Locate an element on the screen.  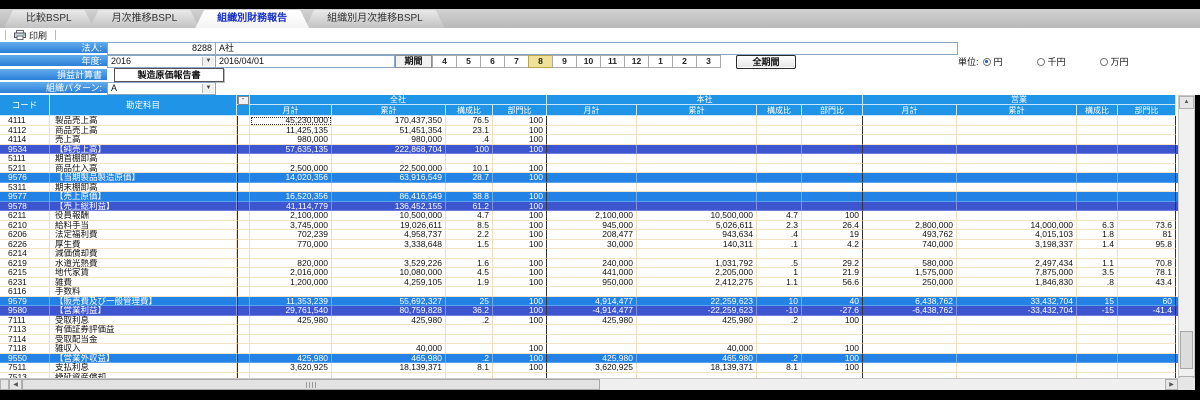
cell: 4.7 is located at coordinates (779, 216).